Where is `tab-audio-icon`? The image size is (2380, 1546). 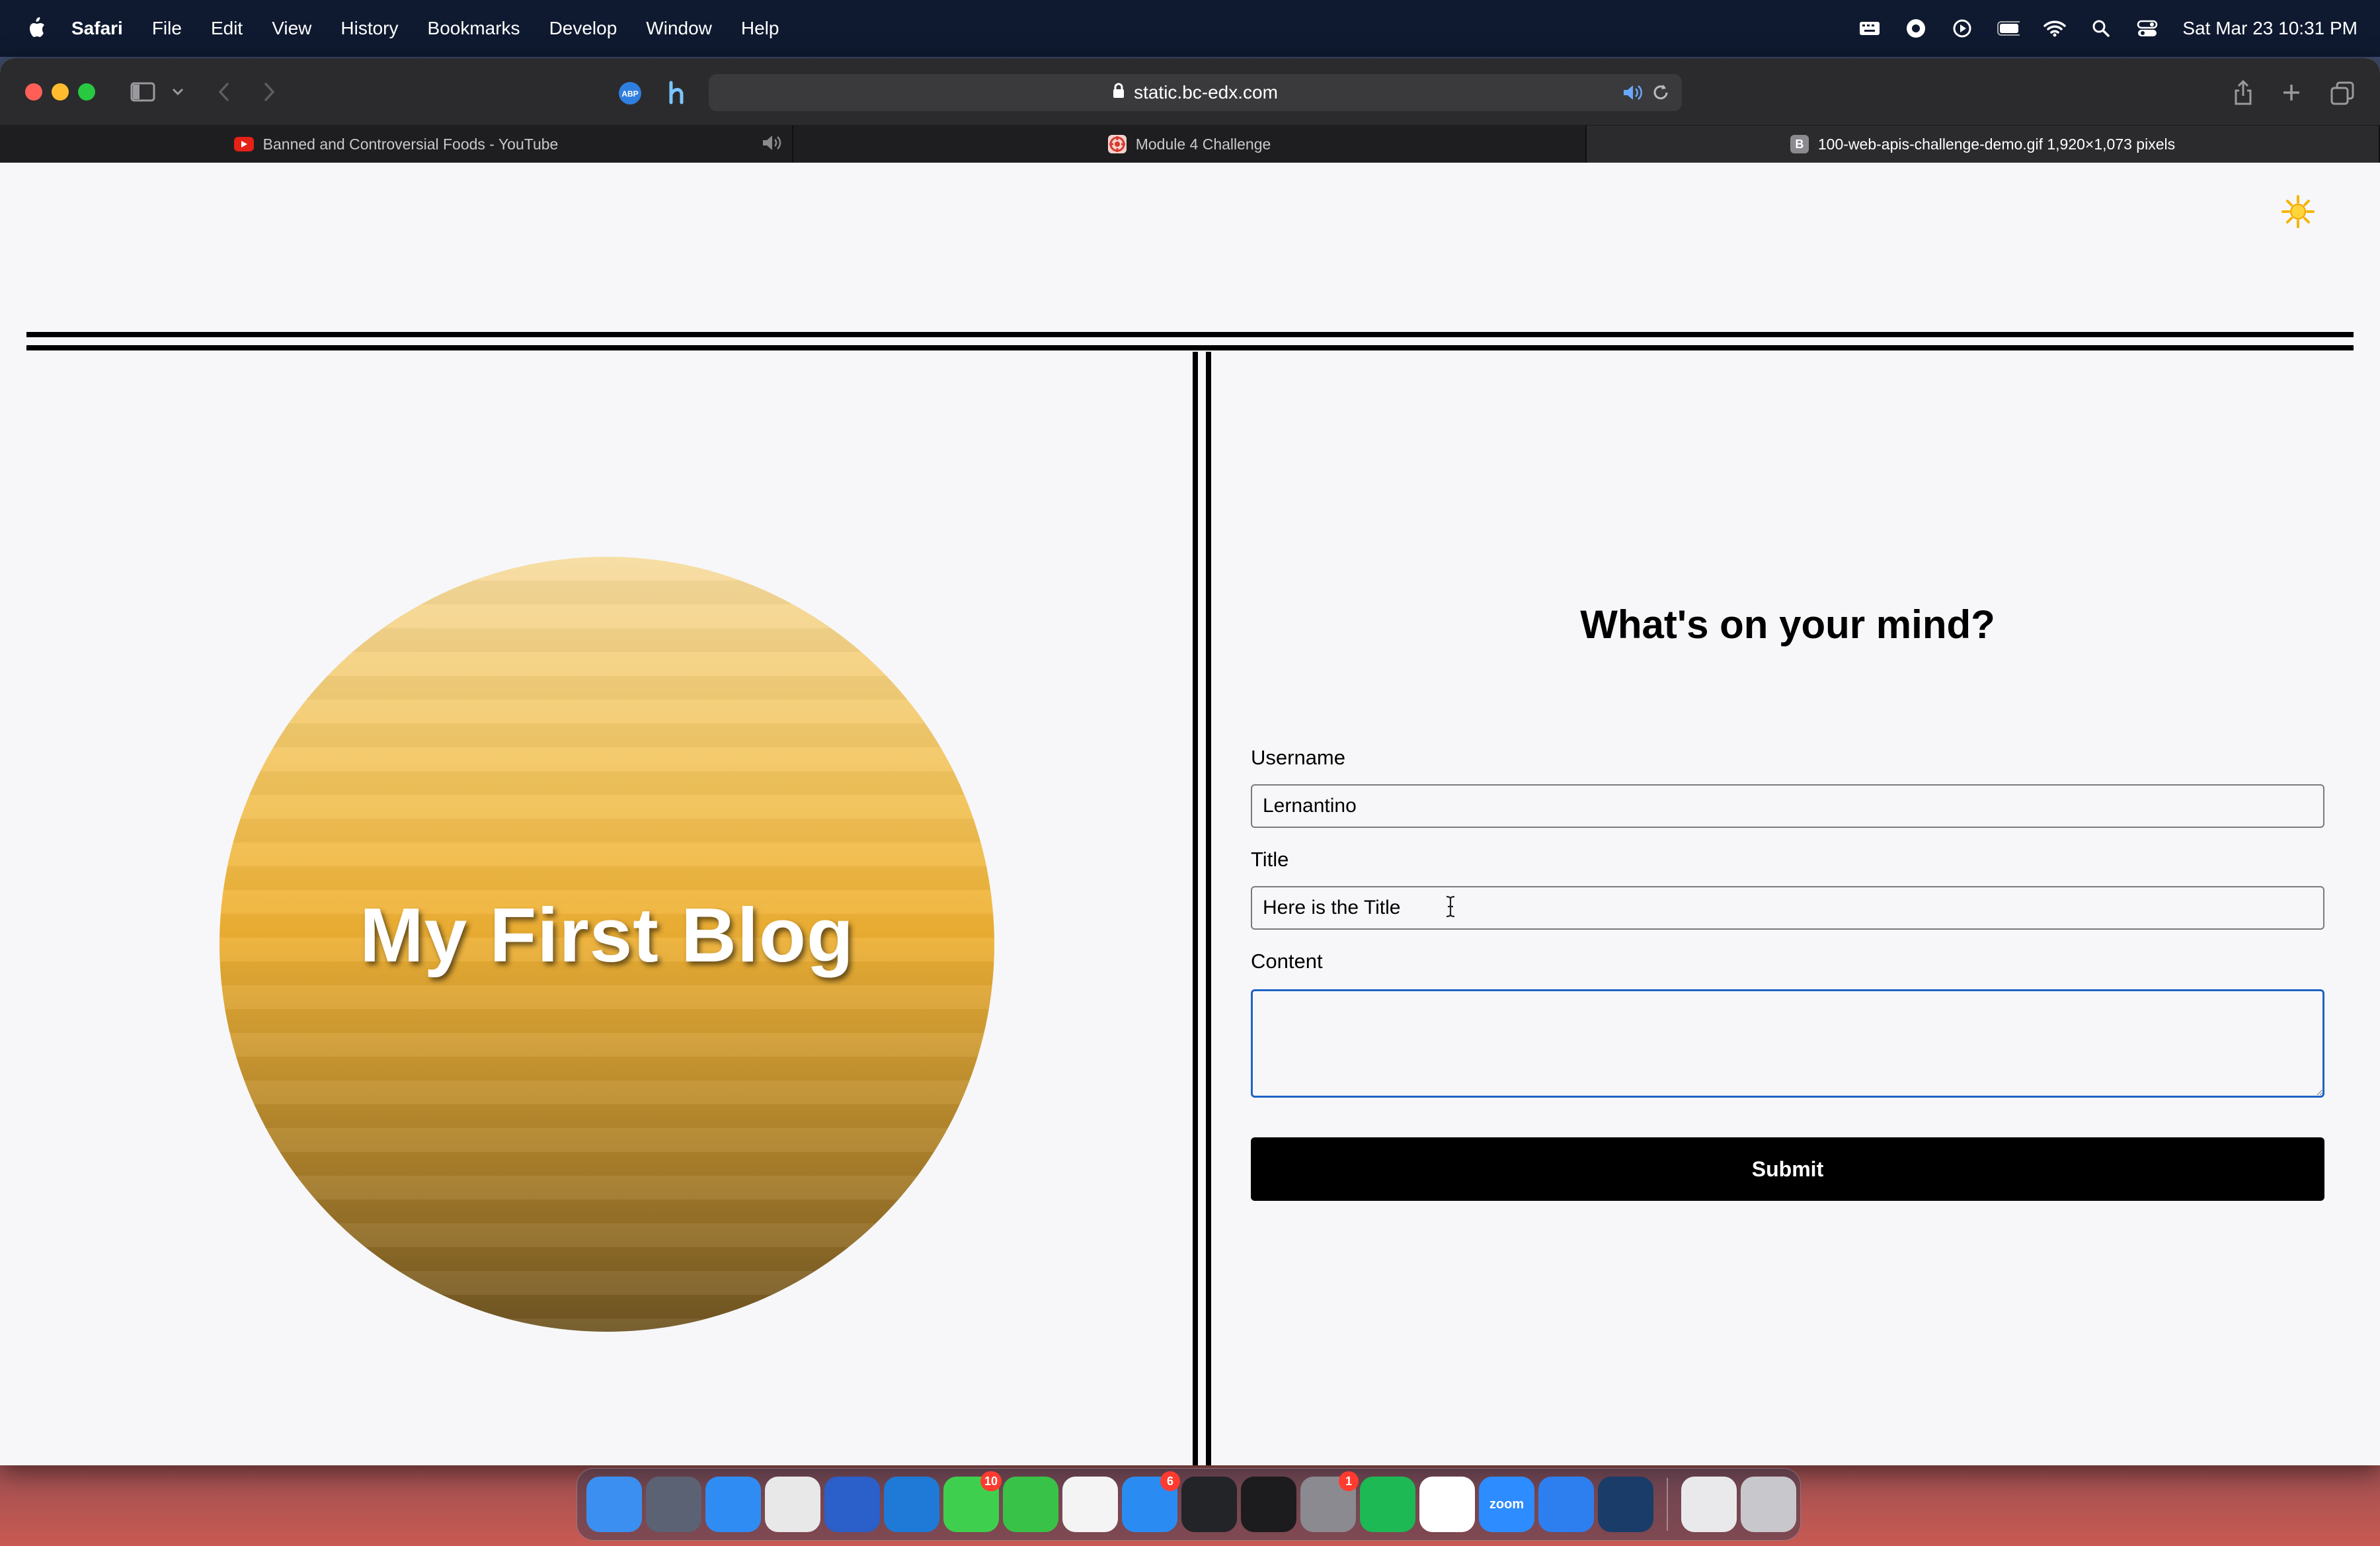 tab-audio-icon is located at coordinates (771, 145).